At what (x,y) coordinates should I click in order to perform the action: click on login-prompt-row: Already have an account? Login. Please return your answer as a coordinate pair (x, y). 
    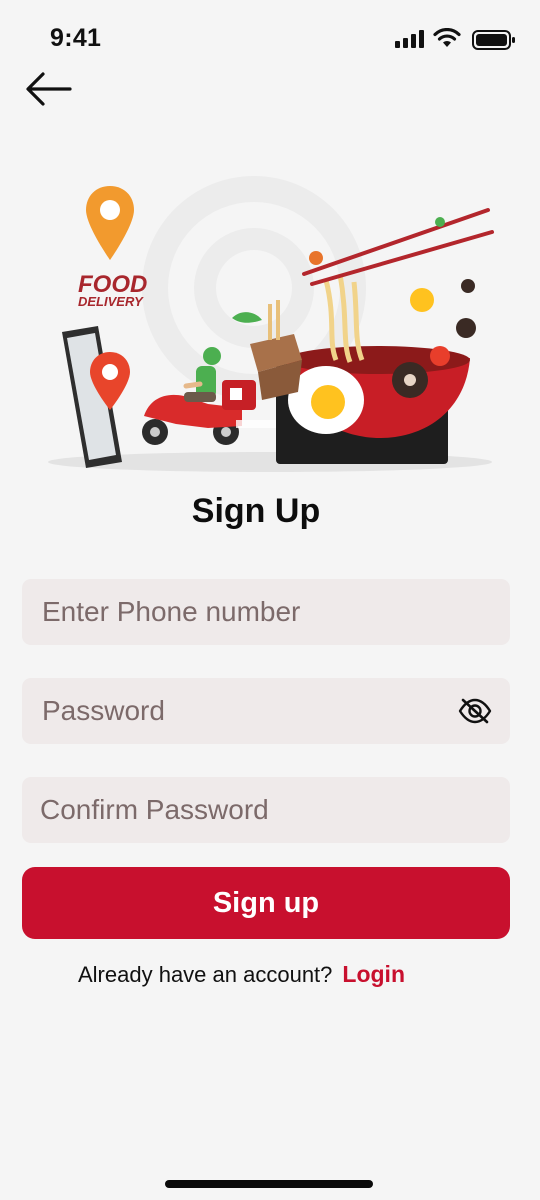
    Looking at the image, I should click on (241, 974).